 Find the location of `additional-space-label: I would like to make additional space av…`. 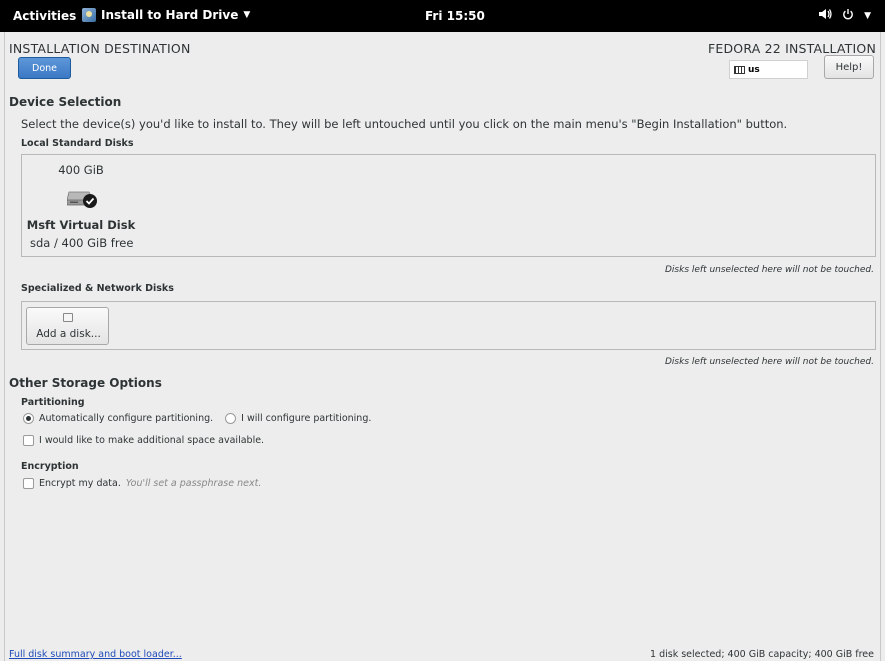

additional-space-label: I would like to make additional space av… is located at coordinates (151, 440).